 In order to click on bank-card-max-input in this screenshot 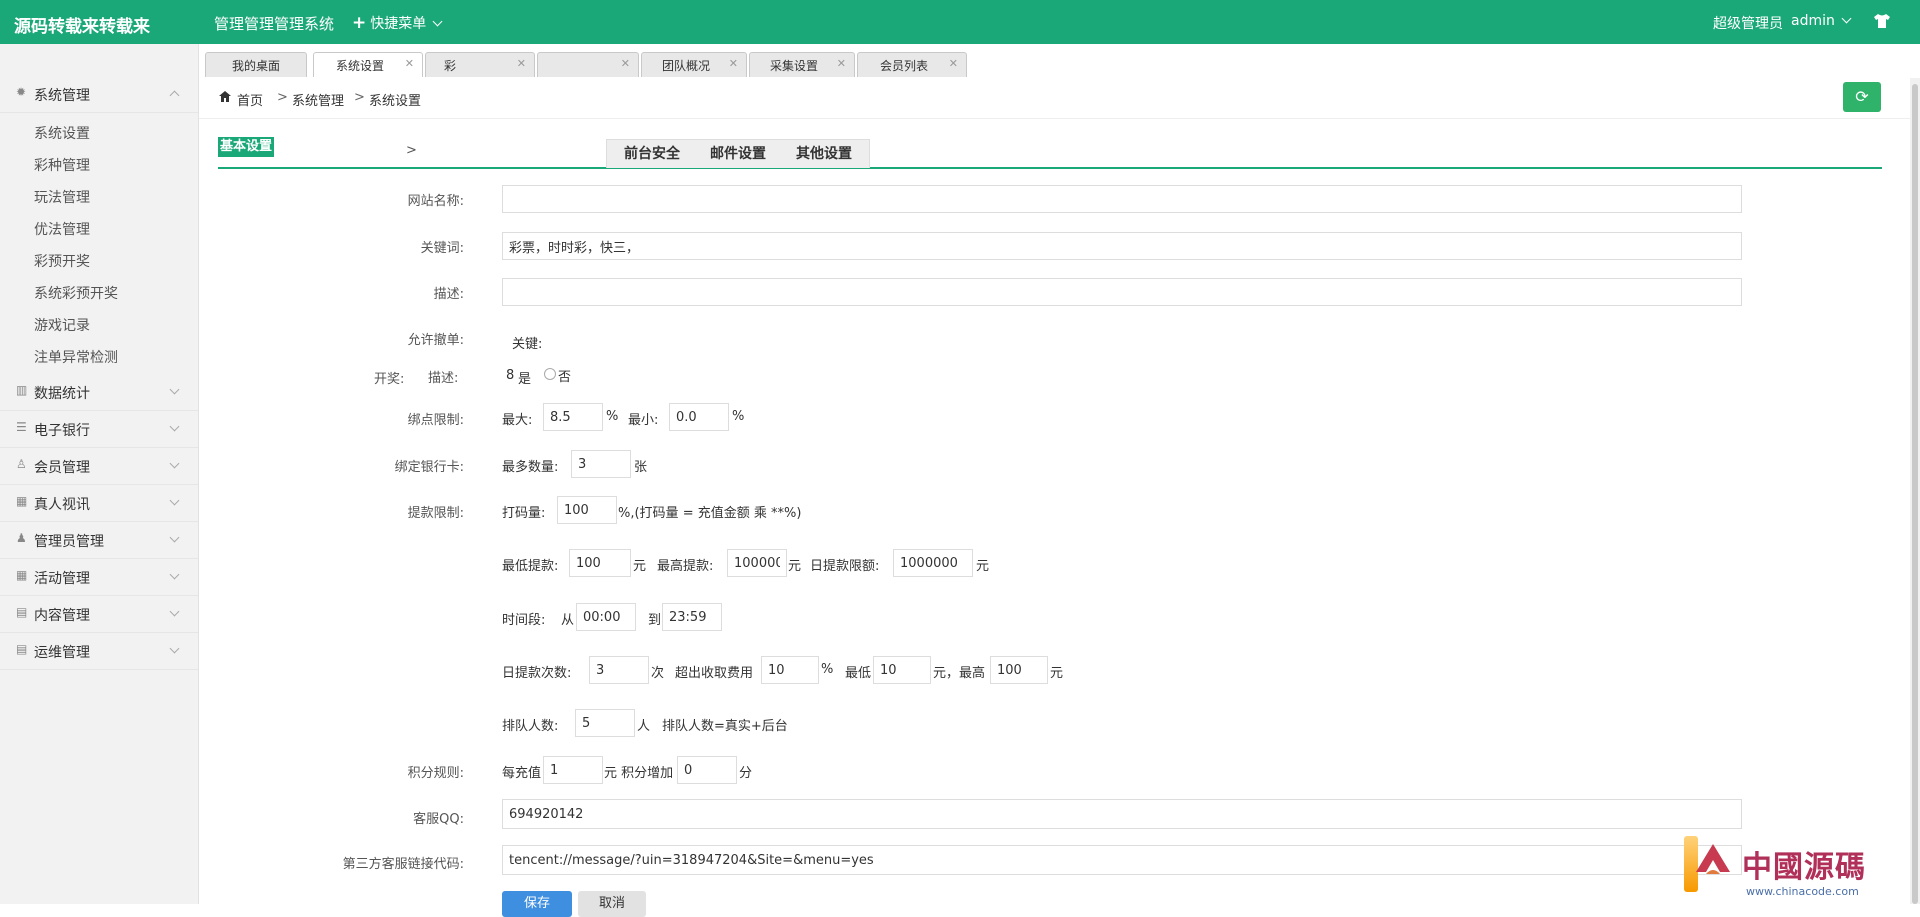, I will do `click(601, 464)`.